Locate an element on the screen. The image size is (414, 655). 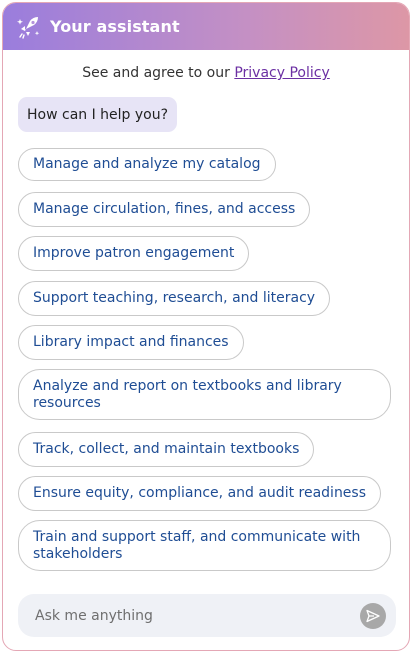
send-icon is located at coordinates (373, 616).